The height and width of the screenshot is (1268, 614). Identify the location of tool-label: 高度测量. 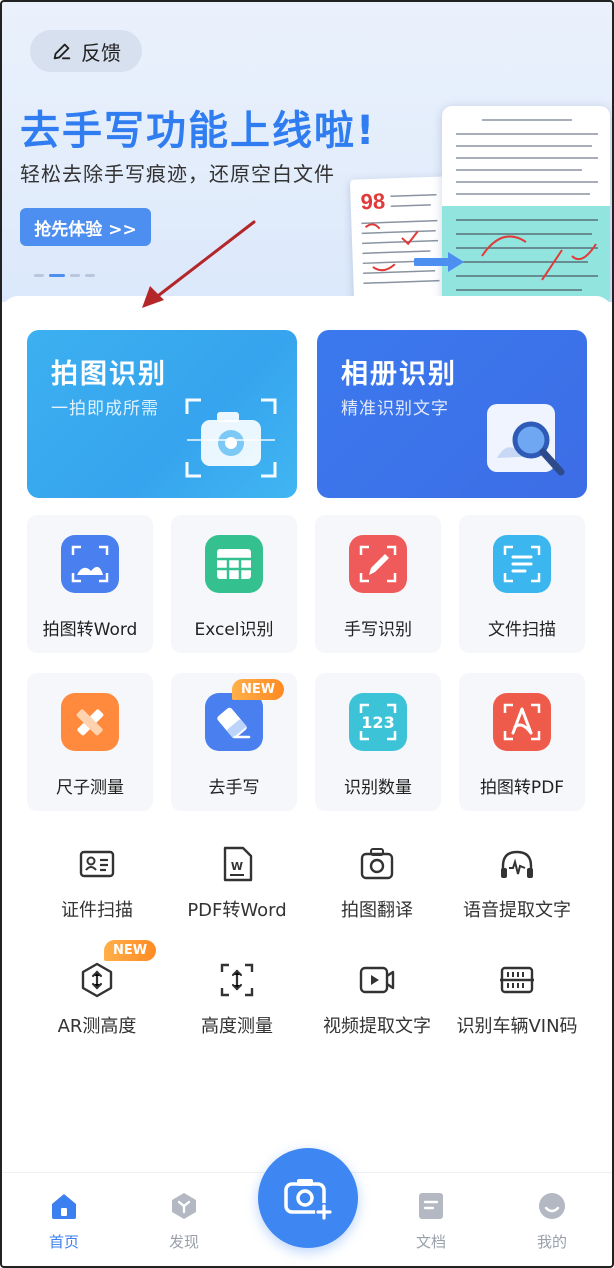
(237, 1026).